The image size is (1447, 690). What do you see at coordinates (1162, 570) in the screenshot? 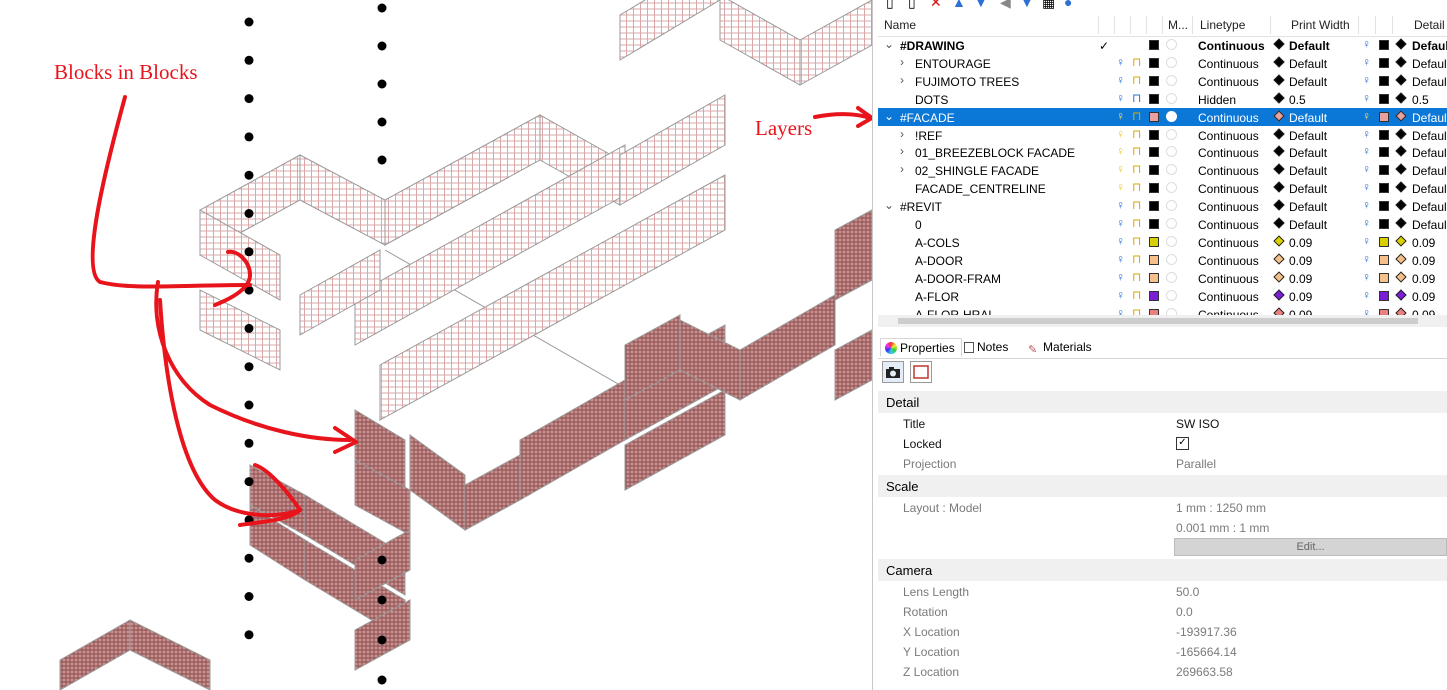
I see `section-camera: Camera` at bounding box center [1162, 570].